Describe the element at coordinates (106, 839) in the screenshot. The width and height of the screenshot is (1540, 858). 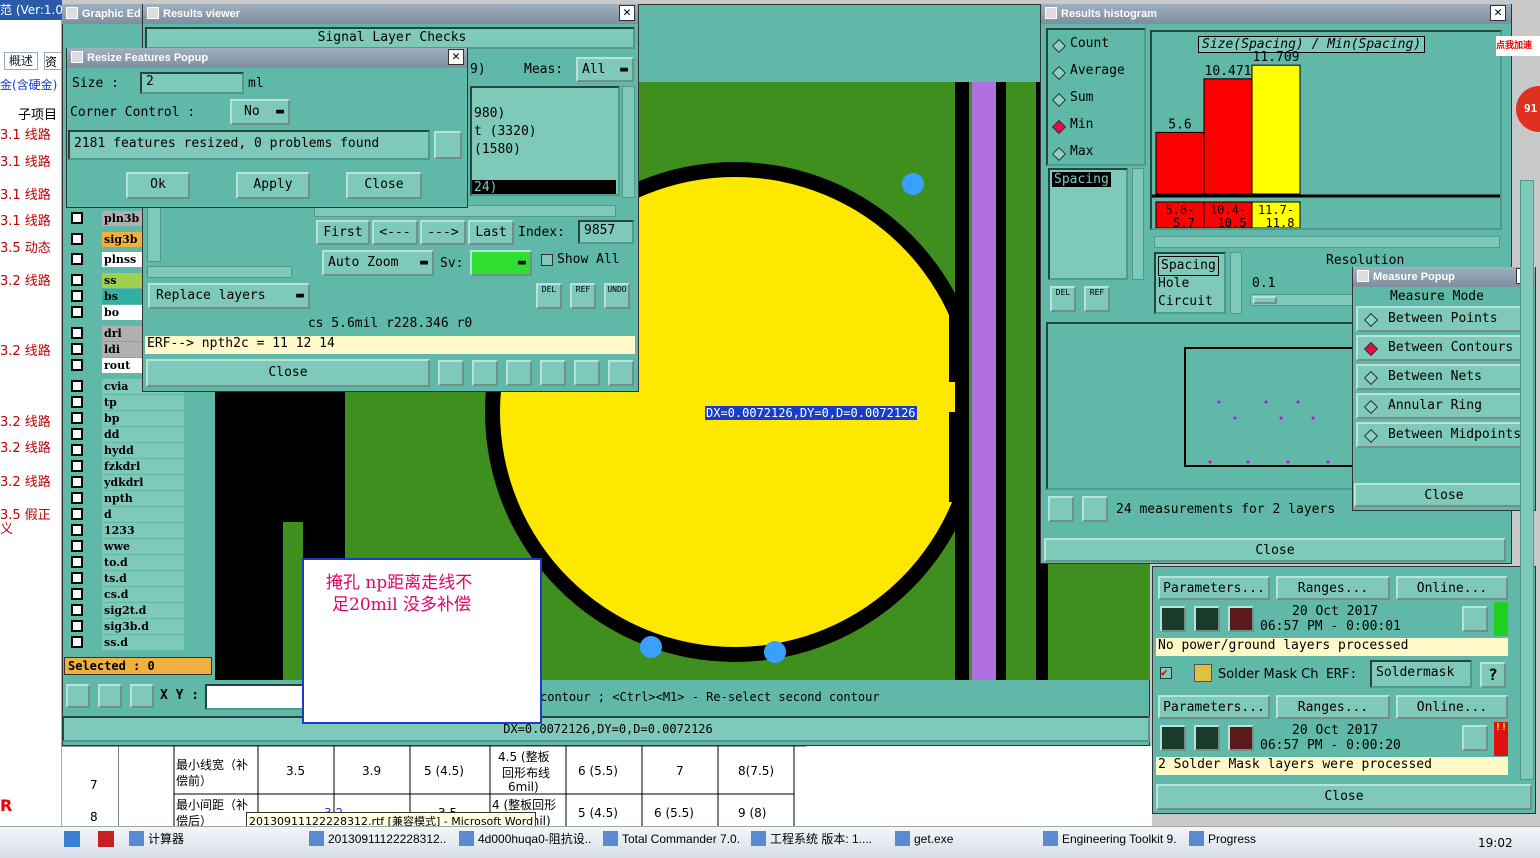
I see `pdf-icon` at that location.